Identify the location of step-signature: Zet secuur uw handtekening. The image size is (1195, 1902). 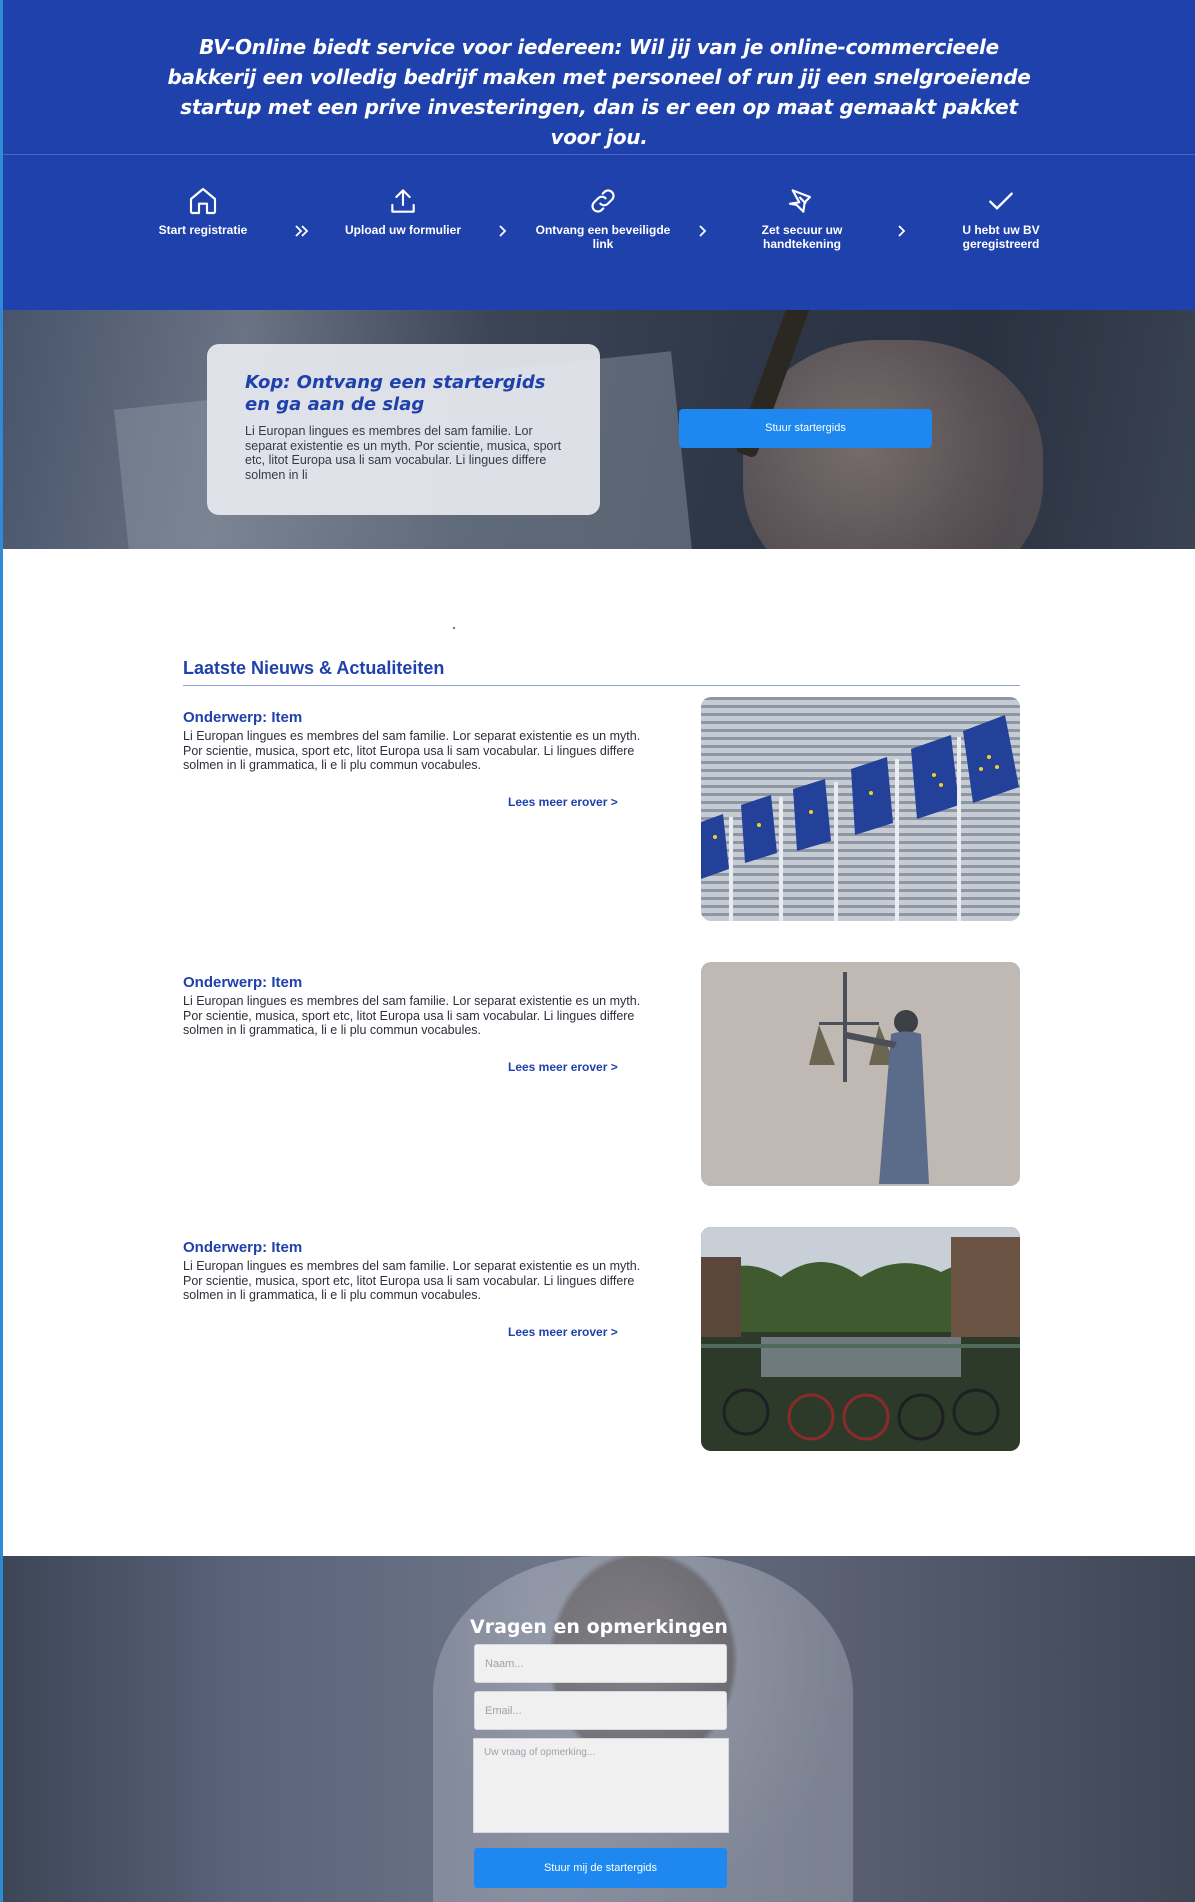
(802, 218).